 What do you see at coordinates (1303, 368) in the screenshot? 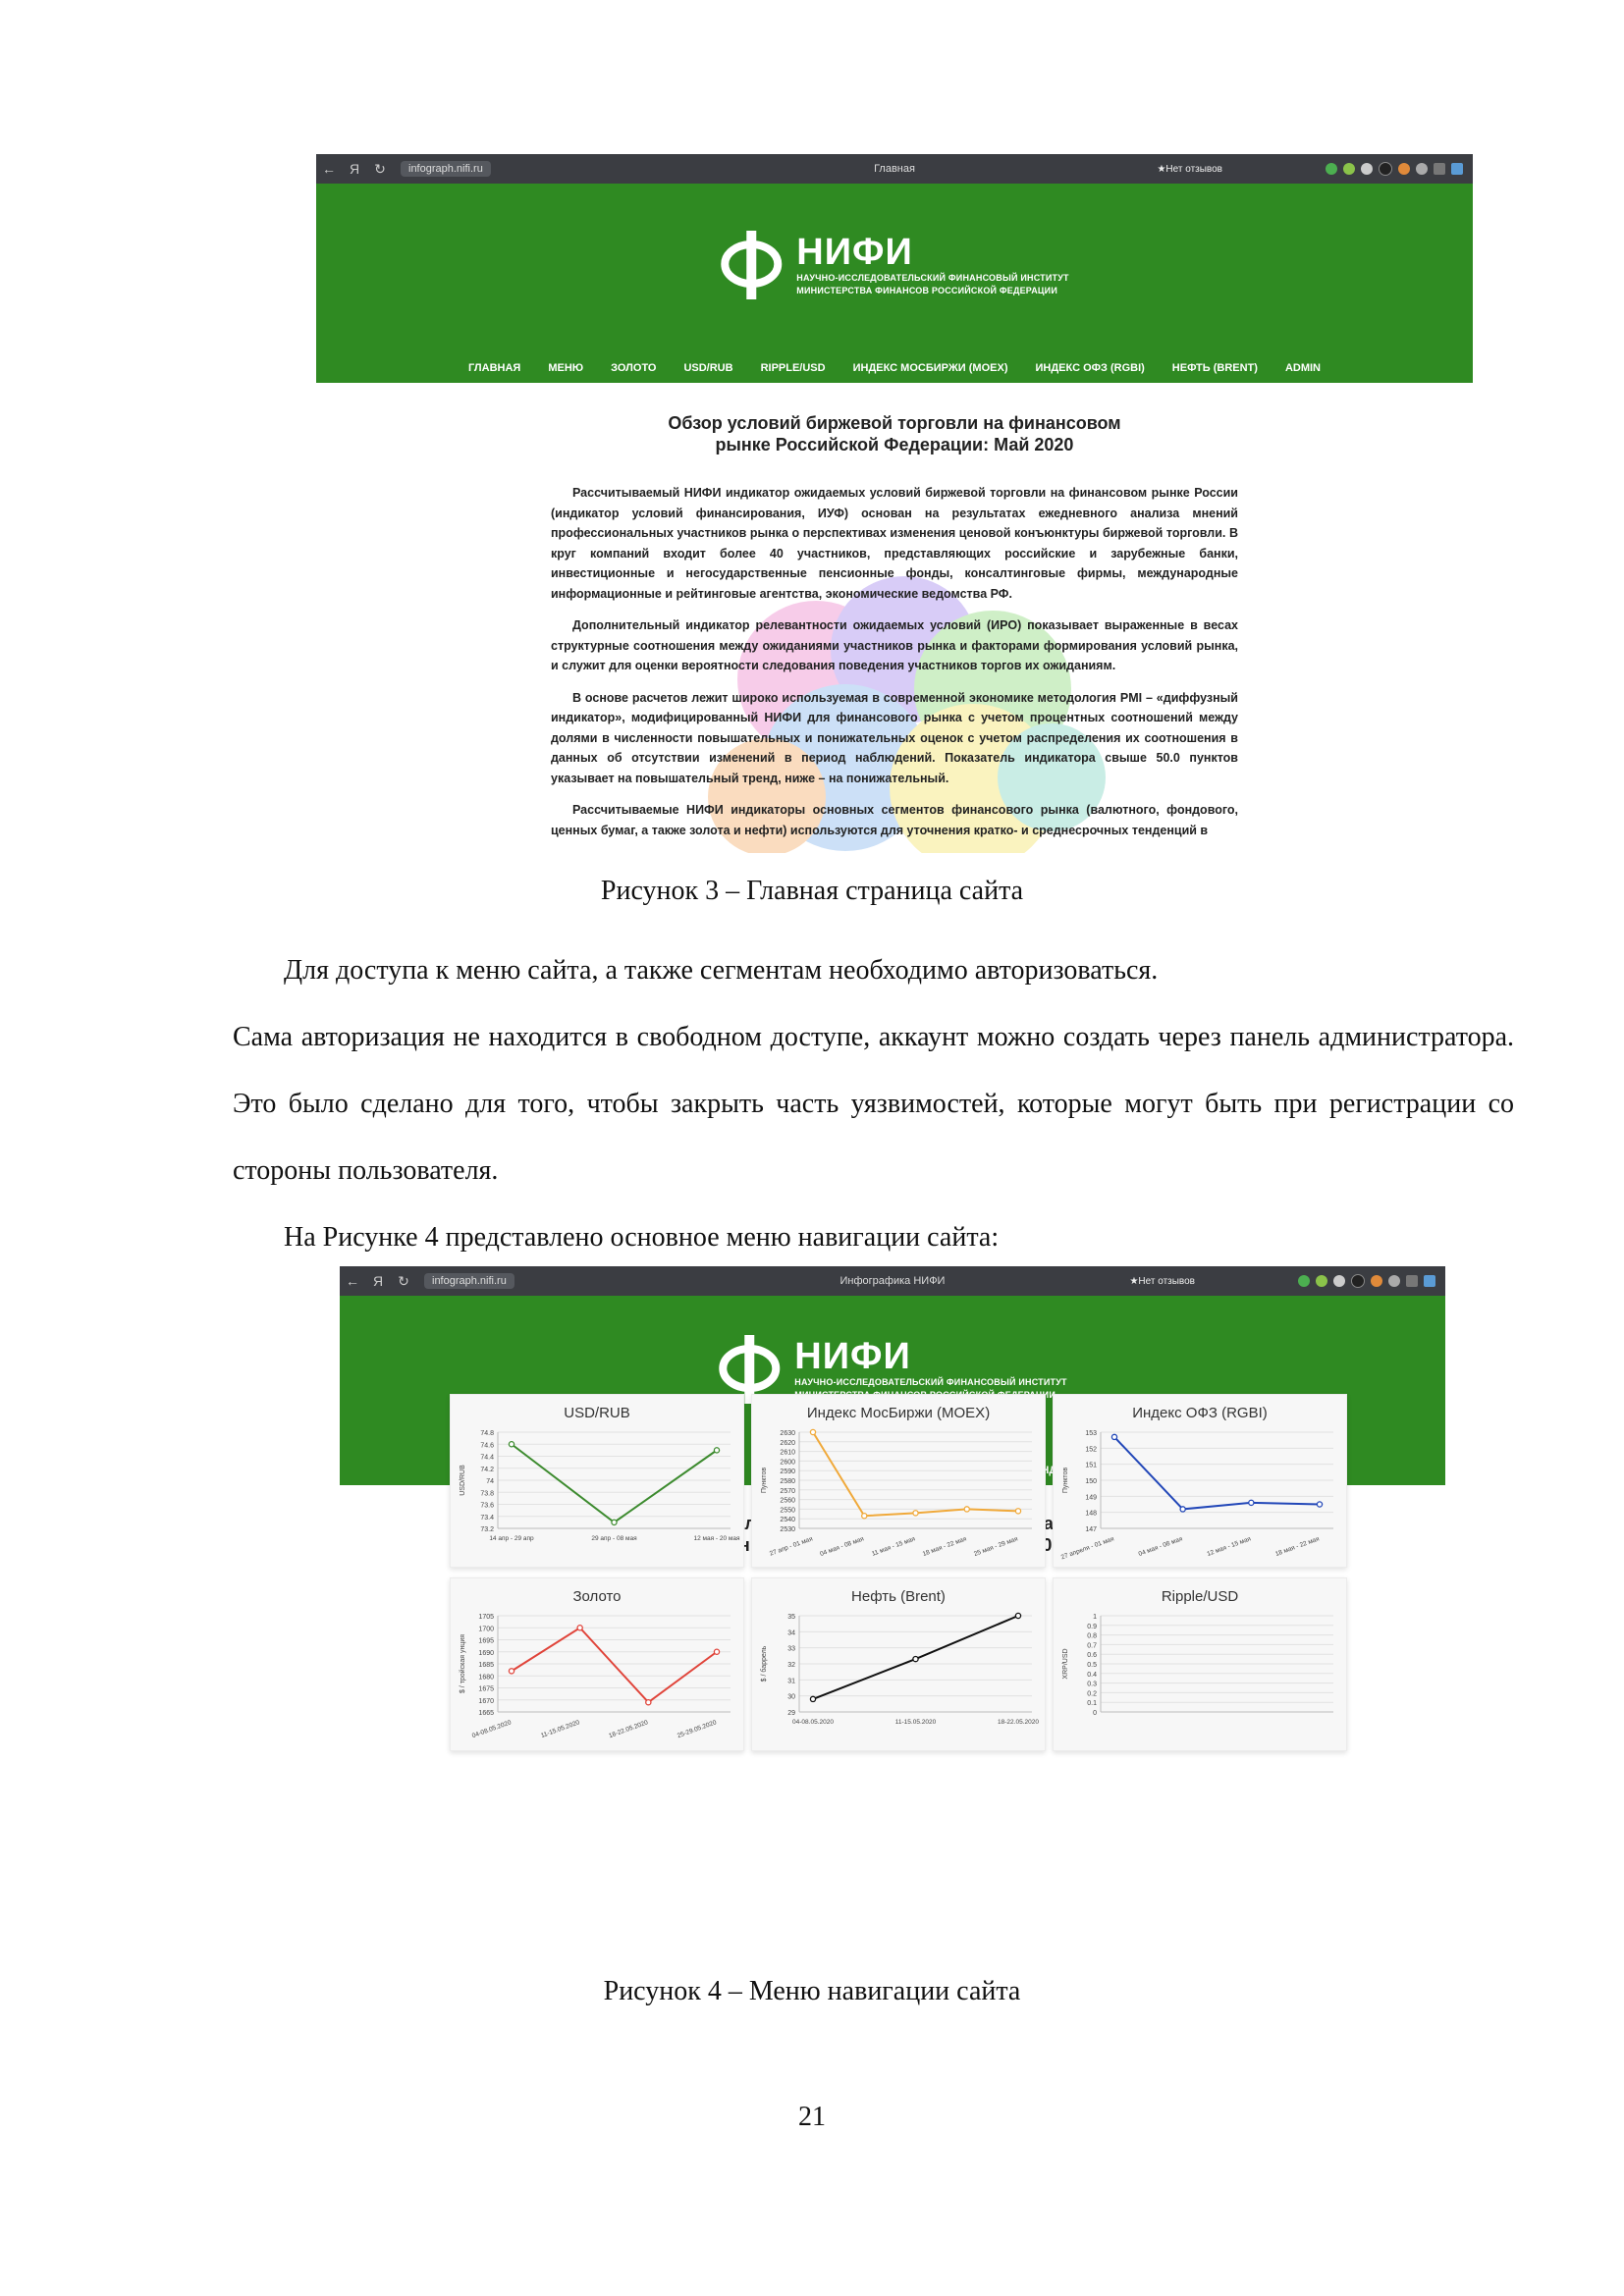
I see `menu-item-admin: ADMIN` at bounding box center [1303, 368].